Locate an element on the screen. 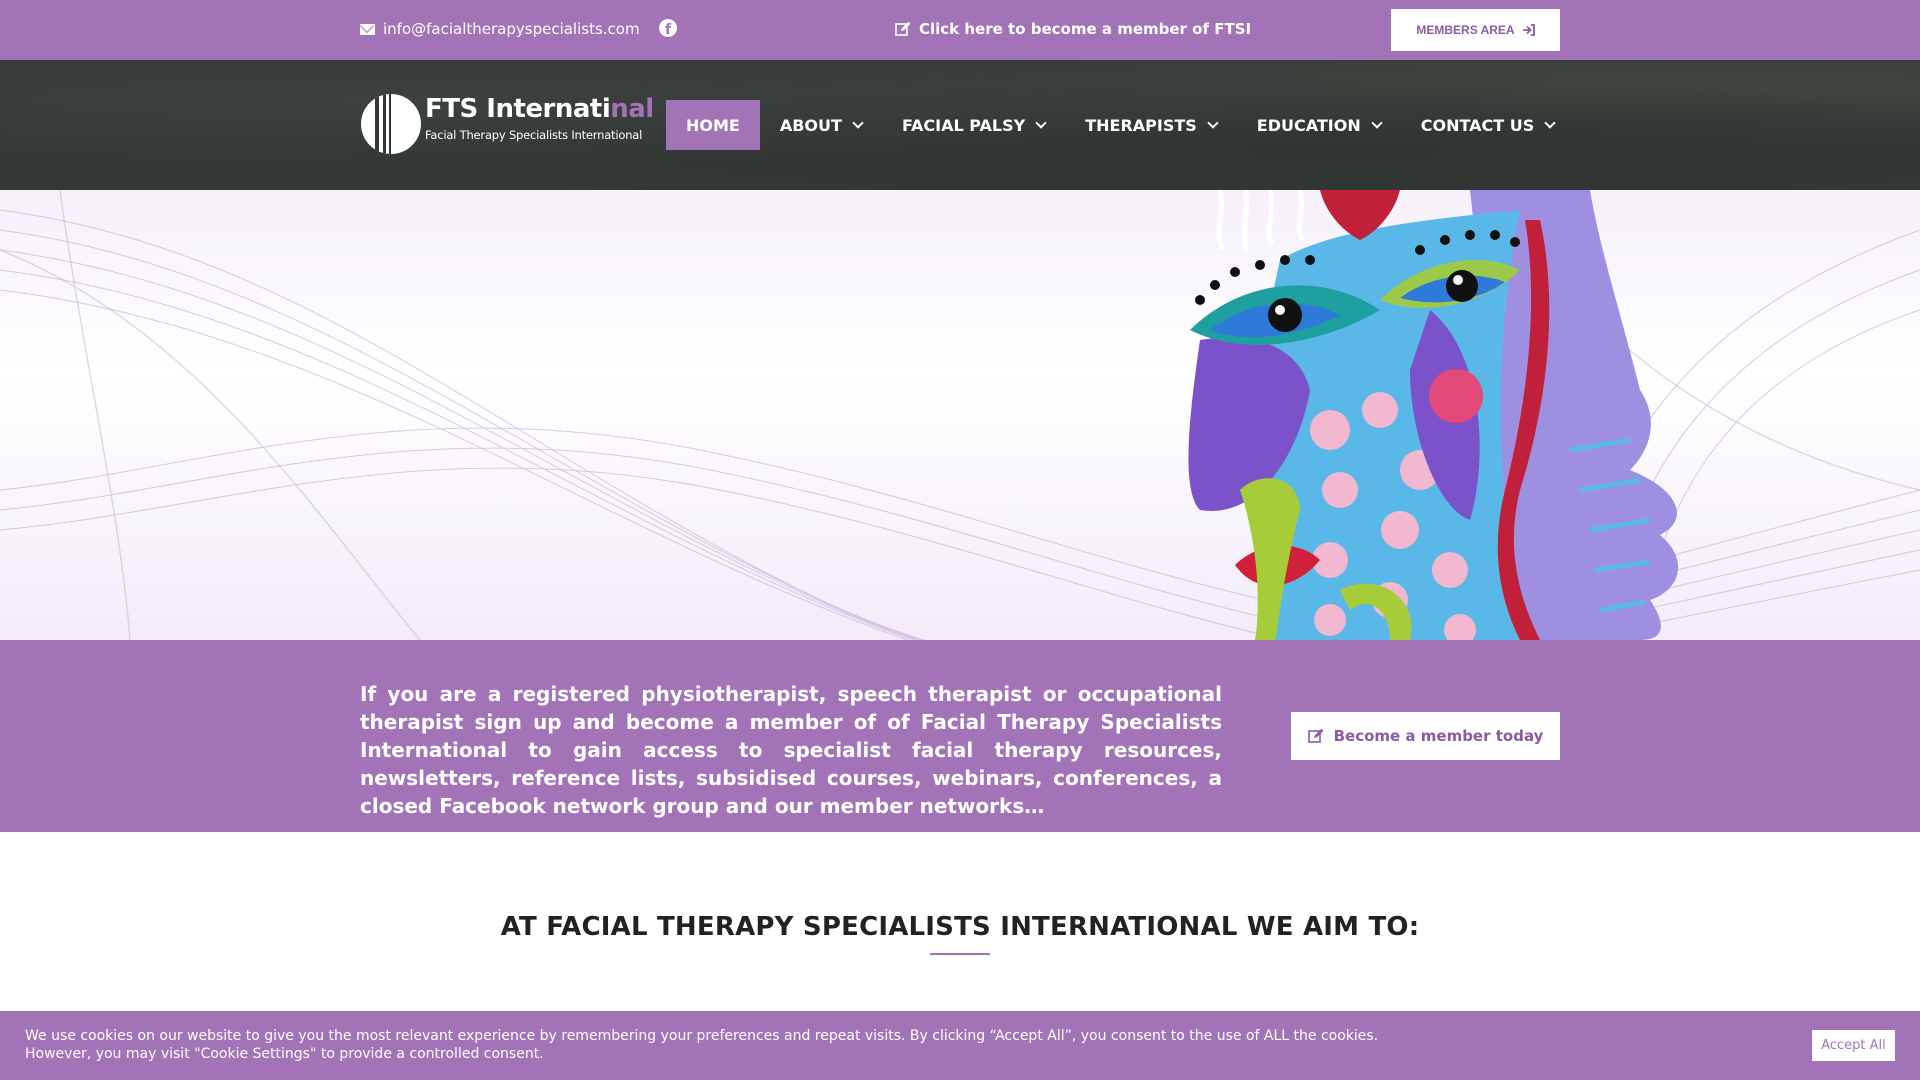 The image size is (1920, 1080). email-text: info@facialtherapyspecialists.com is located at coordinates (511, 29).